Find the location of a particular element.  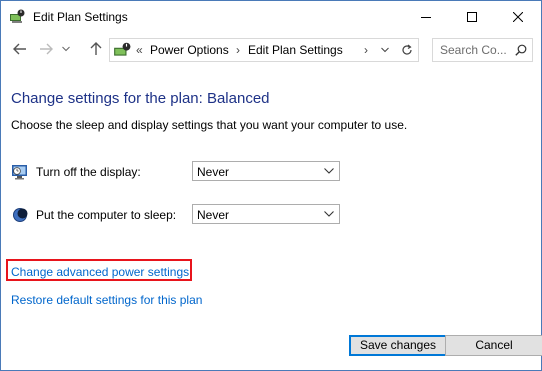

refresh-button is located at coordinates (407, 50).